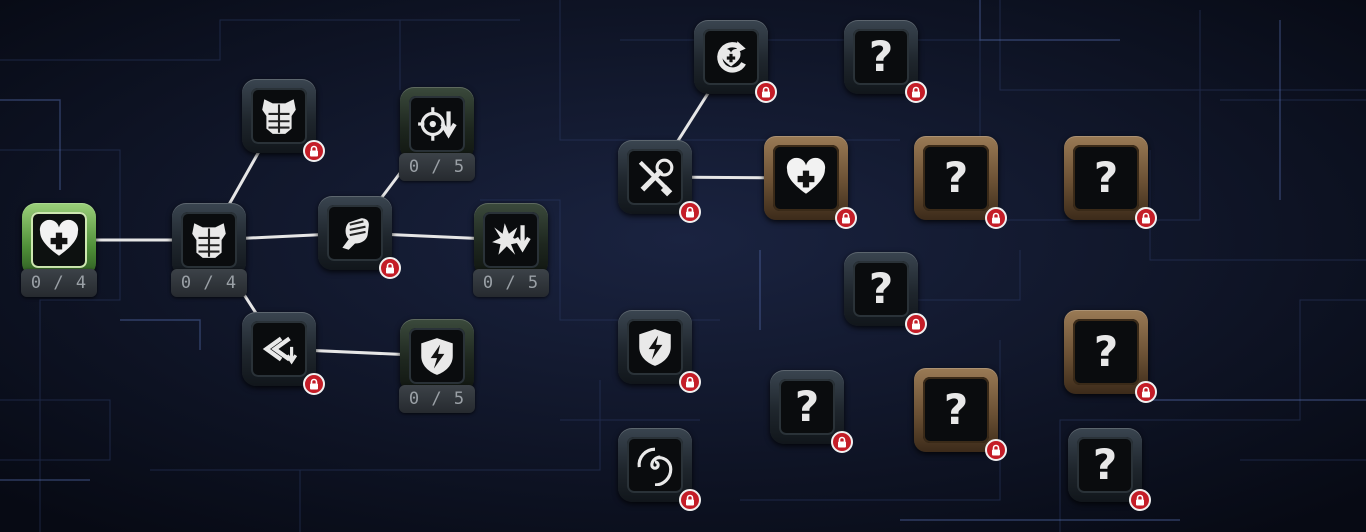 The height and width of the screenshot is (532, 1366). I want to click on target-down-icon, so click(437, 124).